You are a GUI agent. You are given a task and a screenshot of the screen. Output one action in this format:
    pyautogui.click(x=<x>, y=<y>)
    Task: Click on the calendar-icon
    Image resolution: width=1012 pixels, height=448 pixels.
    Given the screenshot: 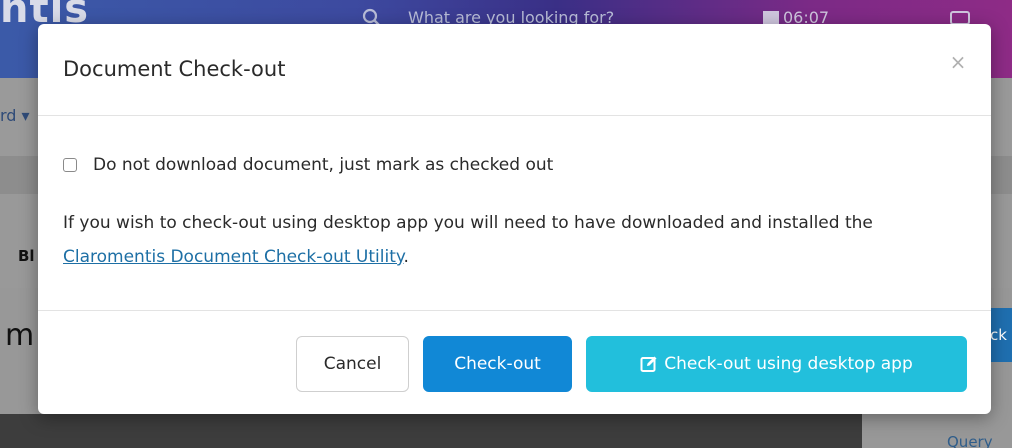 What is the action you would take?
    pyautogui.click(x=771, y=17)
    